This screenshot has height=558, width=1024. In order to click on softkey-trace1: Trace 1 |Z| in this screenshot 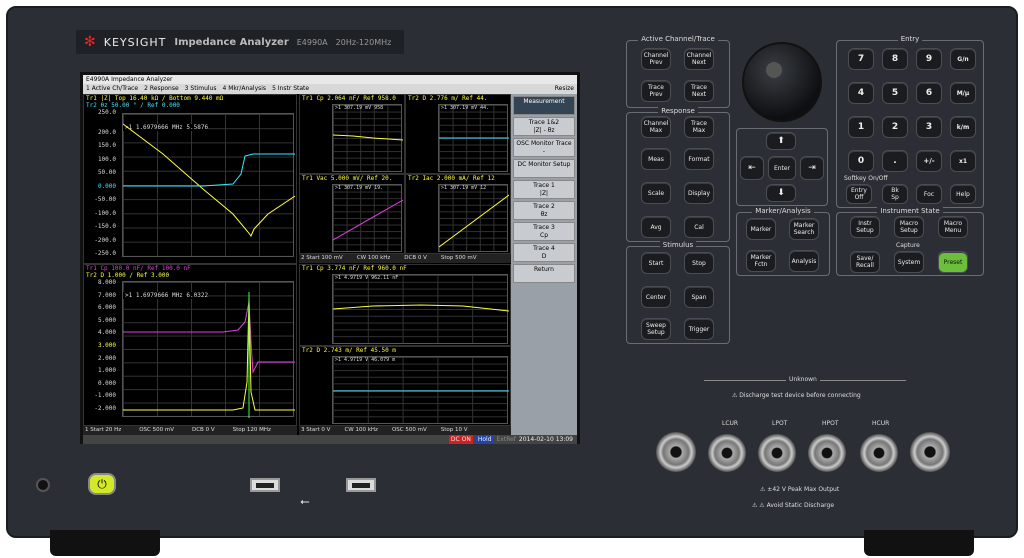, I will do `click(544, 189)`.